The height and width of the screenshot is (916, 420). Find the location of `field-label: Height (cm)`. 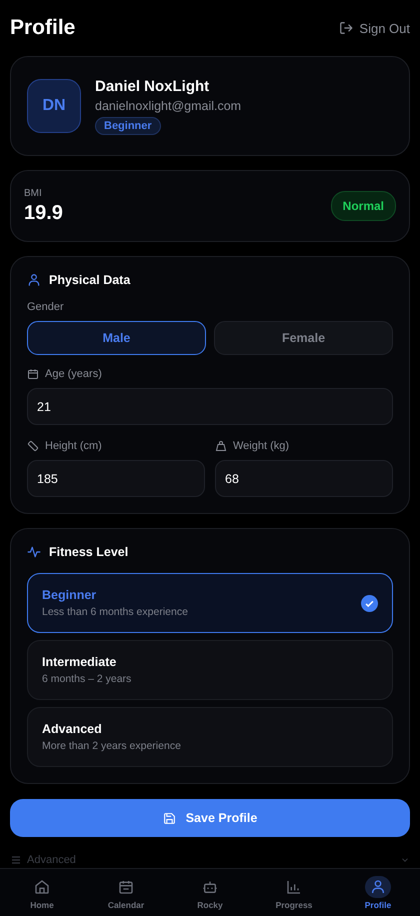

field-label: Height (cm) is located at coordinates (73, 446).